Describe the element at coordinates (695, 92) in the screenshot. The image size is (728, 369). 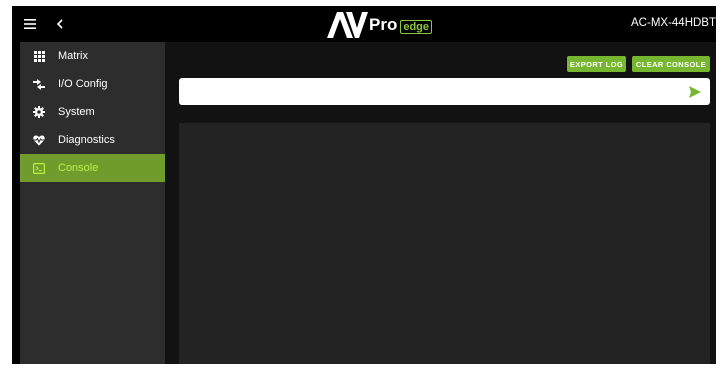
I see `send-icon` at that location.